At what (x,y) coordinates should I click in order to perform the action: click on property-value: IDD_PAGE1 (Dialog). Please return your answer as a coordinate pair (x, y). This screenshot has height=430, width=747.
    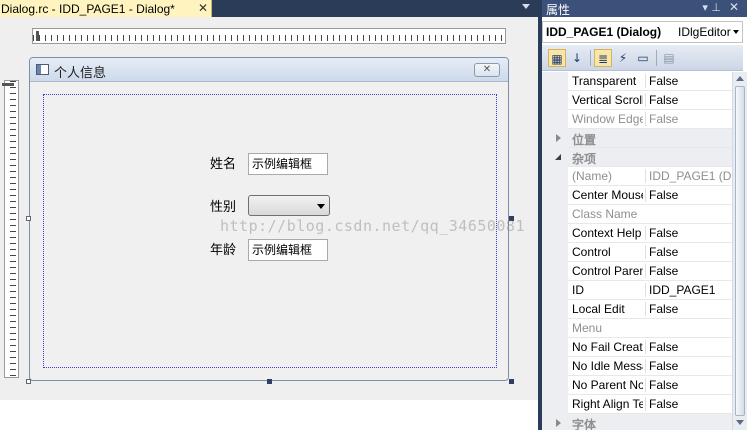
    Looking at the image, I should click on (688, 176).